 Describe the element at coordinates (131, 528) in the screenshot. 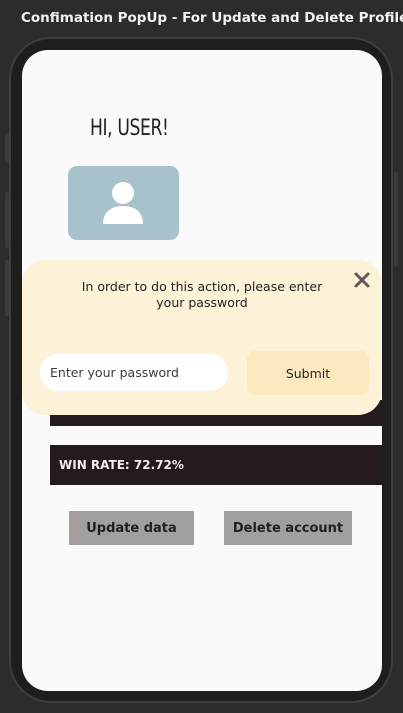

I see `update-data-button: Update data` at that location.